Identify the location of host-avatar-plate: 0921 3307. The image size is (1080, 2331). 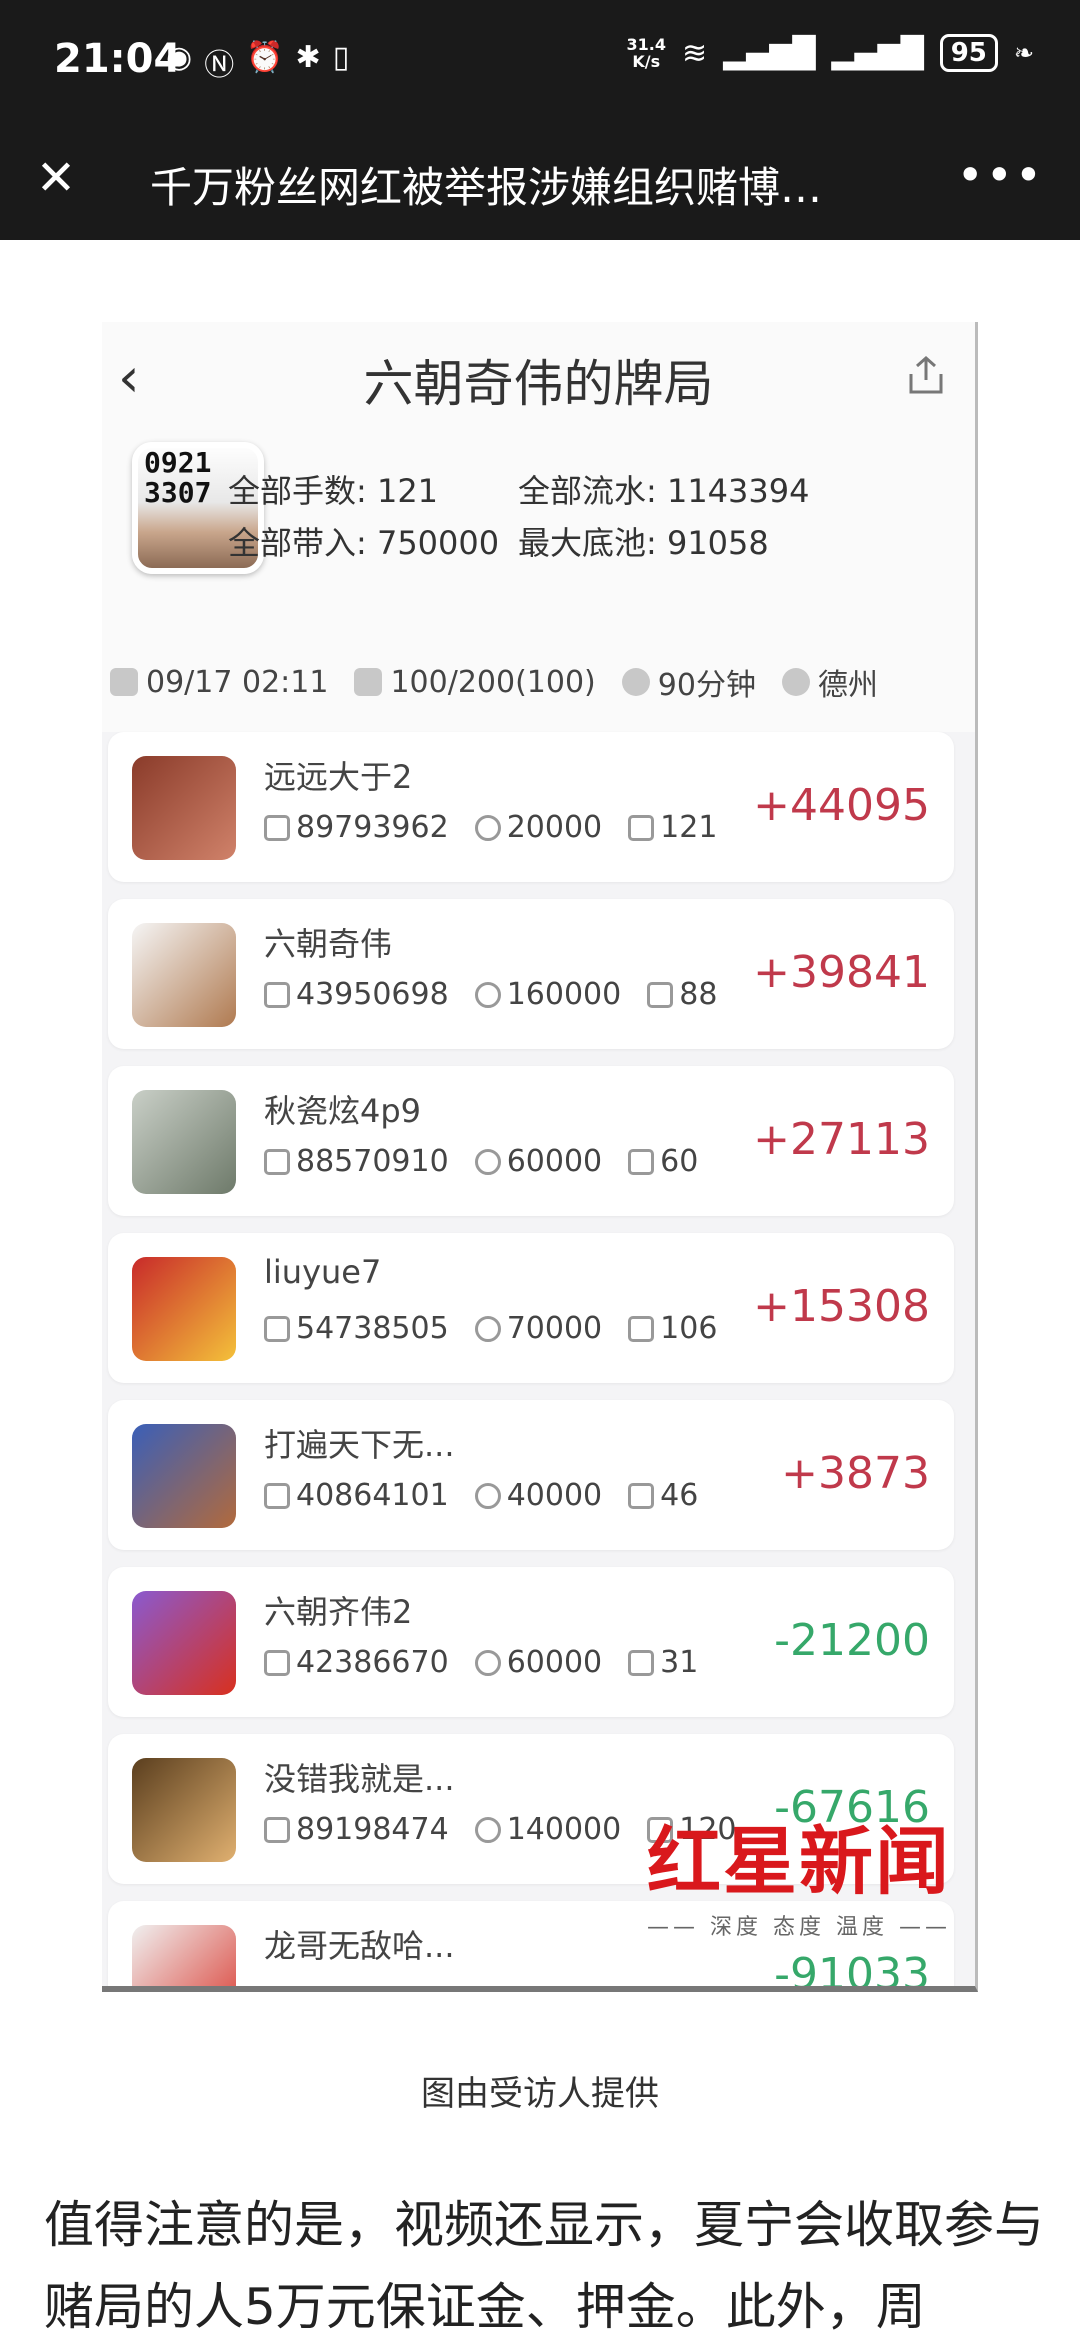
(177, 478).